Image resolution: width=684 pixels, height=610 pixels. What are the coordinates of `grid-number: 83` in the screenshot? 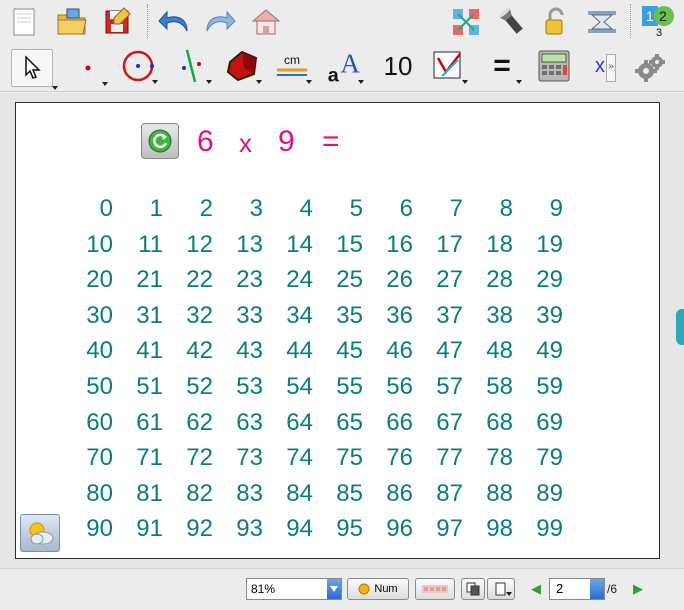 It's located at (238, 494).